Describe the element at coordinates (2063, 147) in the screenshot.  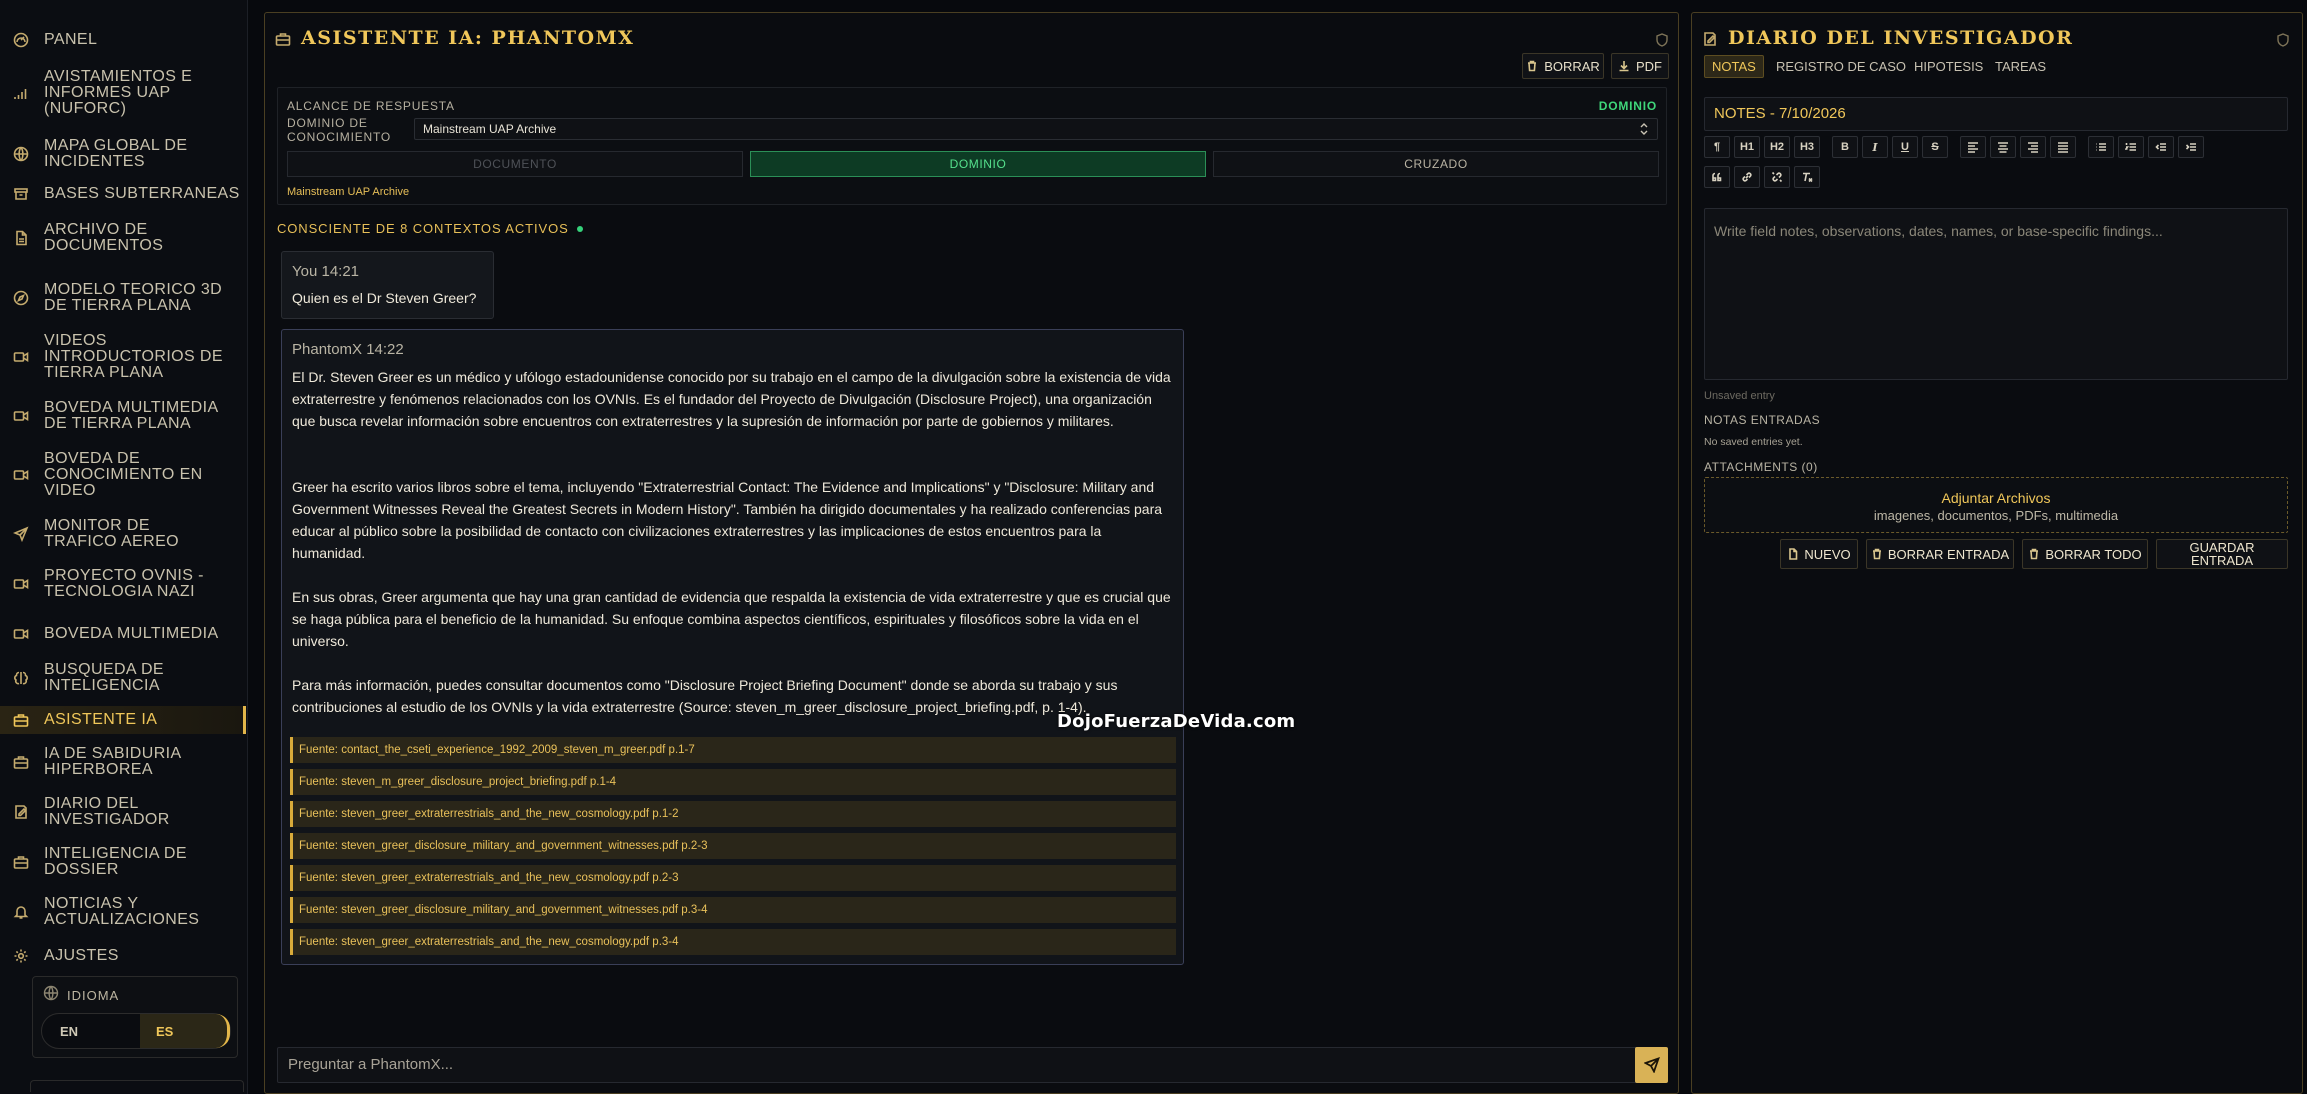
I see `align-justify-button` at that location.